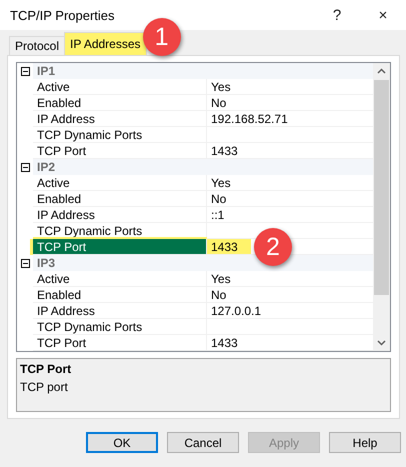 This screenshot has height=467, width=406. Describe the element at coordinates (122, 442) in the screenshot. I see `dialog-button: OK` at that location.